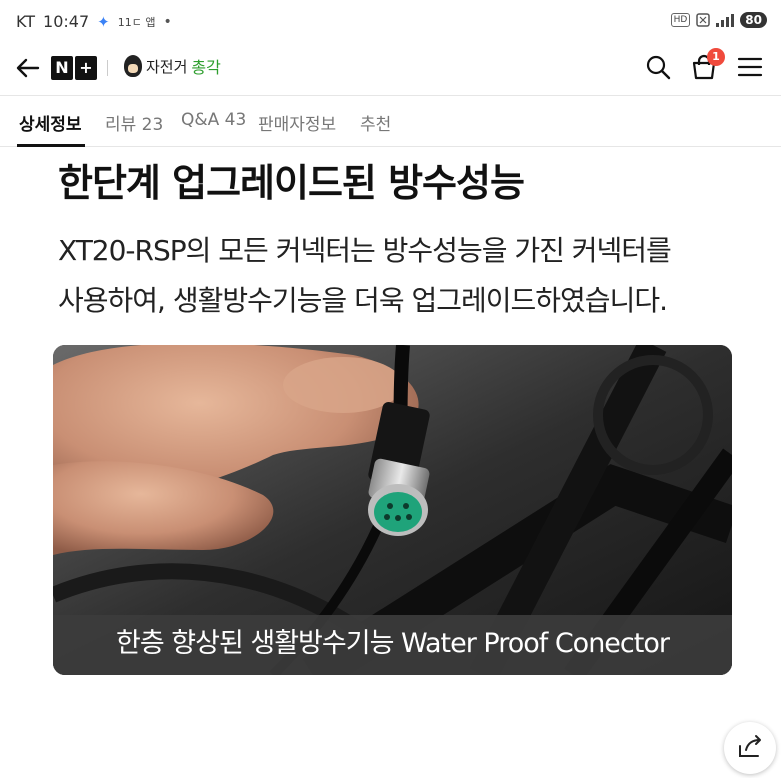 The height and width of the screenshot is (778, 781). I want to click on share-button, so click(750, 748).